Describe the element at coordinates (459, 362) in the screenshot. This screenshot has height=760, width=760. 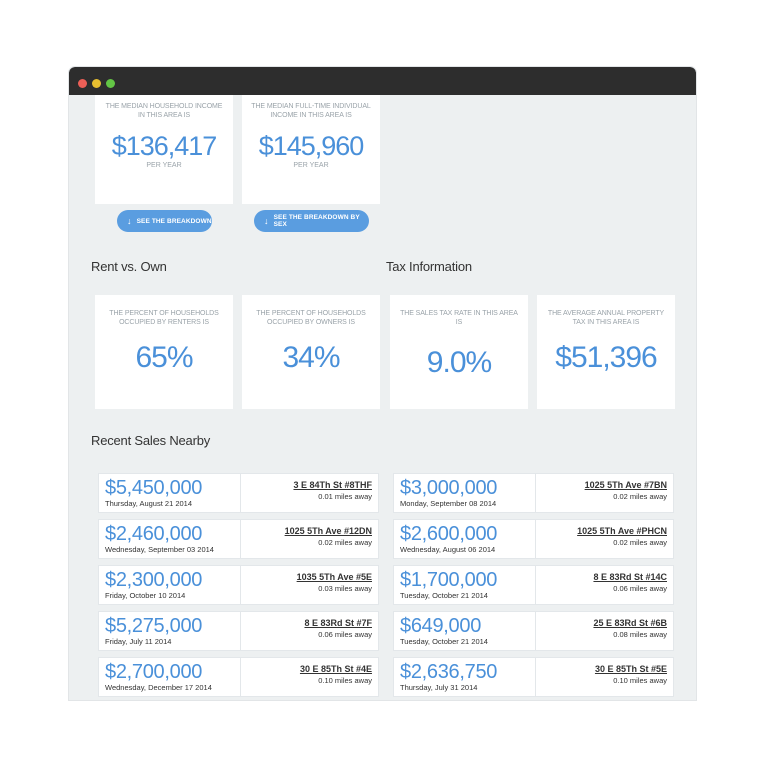
I see `sales-tax-value: 9.0%` at that location.